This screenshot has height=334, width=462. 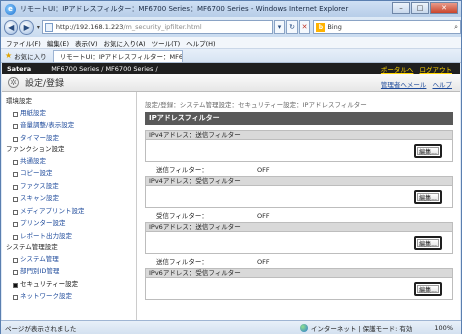 What do you see at coordinates (397, 70) in the screenshot?
I see `portal-link: ポータルへ` at bounding box center [397, 70].